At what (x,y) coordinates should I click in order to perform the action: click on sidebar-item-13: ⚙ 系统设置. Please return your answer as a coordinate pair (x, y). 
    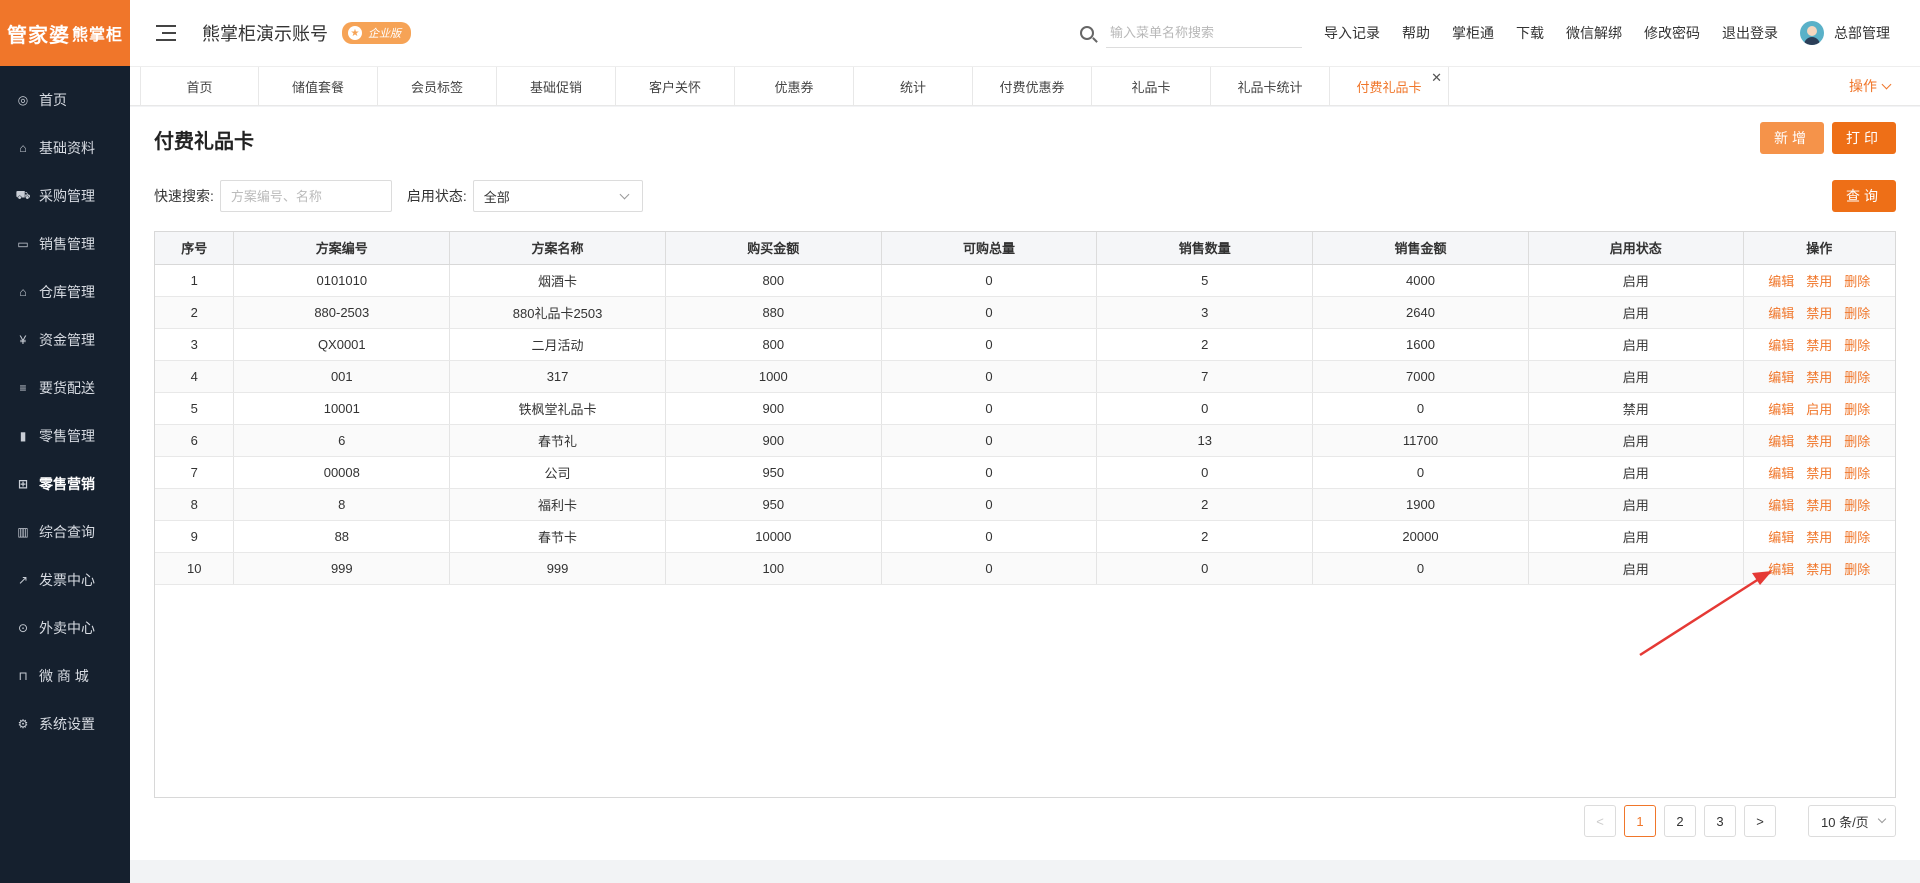
    Looking at the image, I should click on (65, 724).